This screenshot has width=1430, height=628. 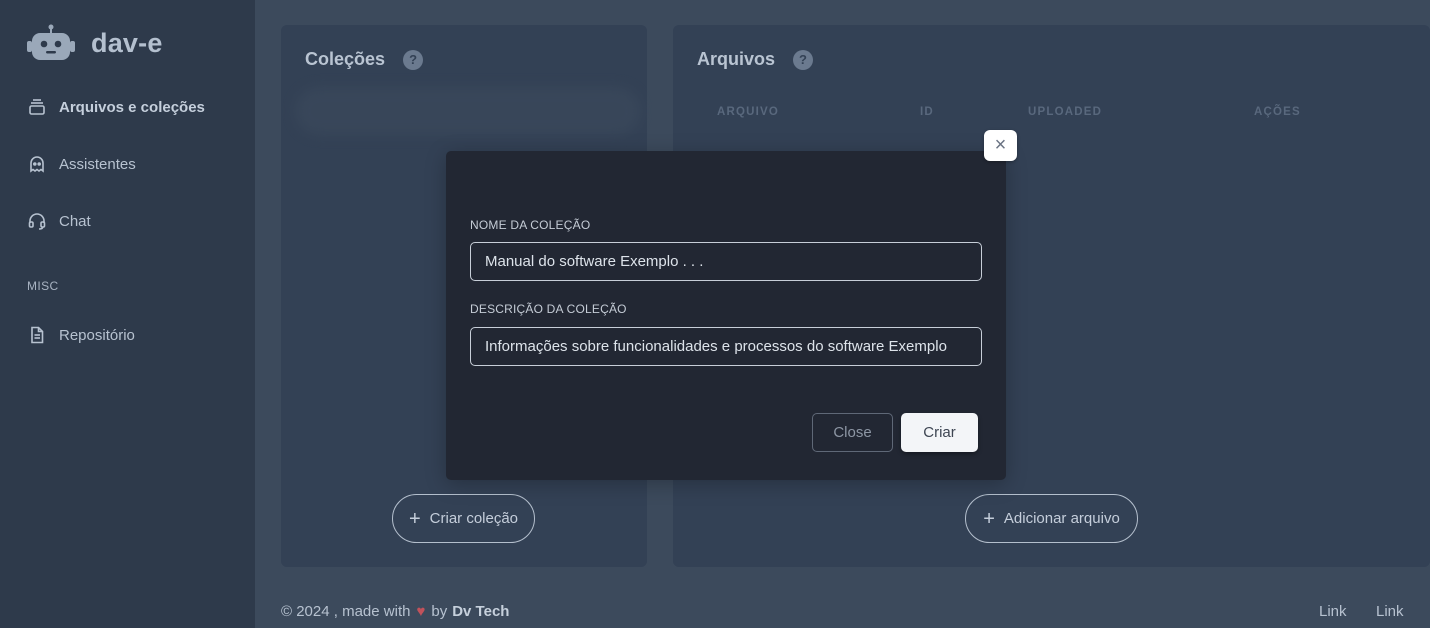 What do you see at coordinates (37, 221) in the screenshot?
I see `headset-icon` at bounding box center [37, 221].